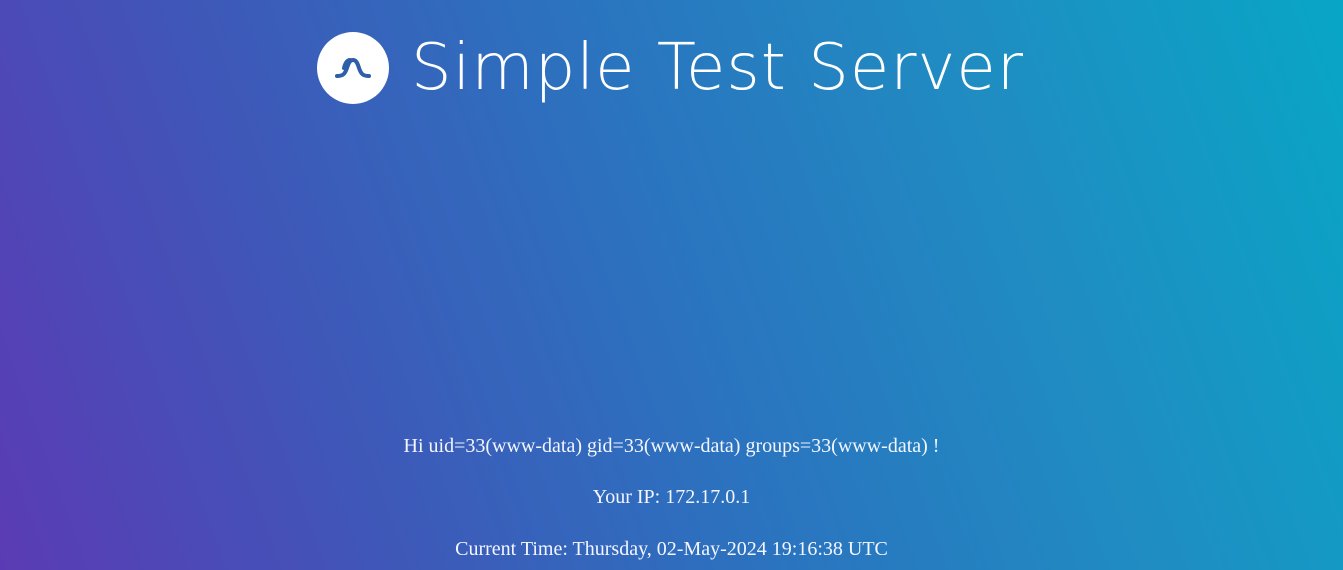  I want to click on ip-text: Your IP: 172.17.0.1, so click(671, 497).